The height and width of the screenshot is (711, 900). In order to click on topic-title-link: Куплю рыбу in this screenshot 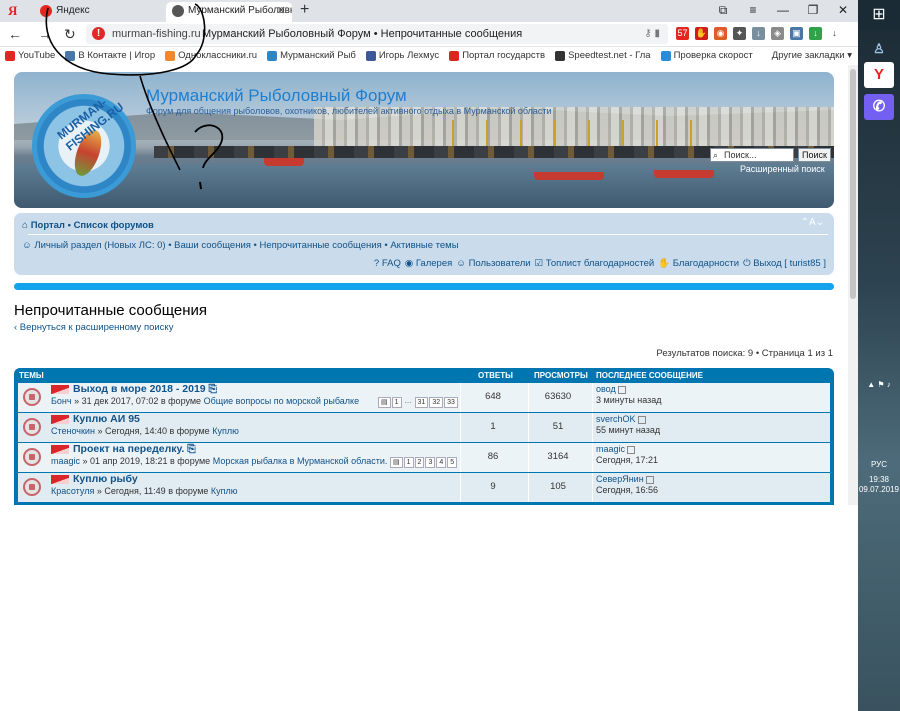, I will do `click(105, 479)`.